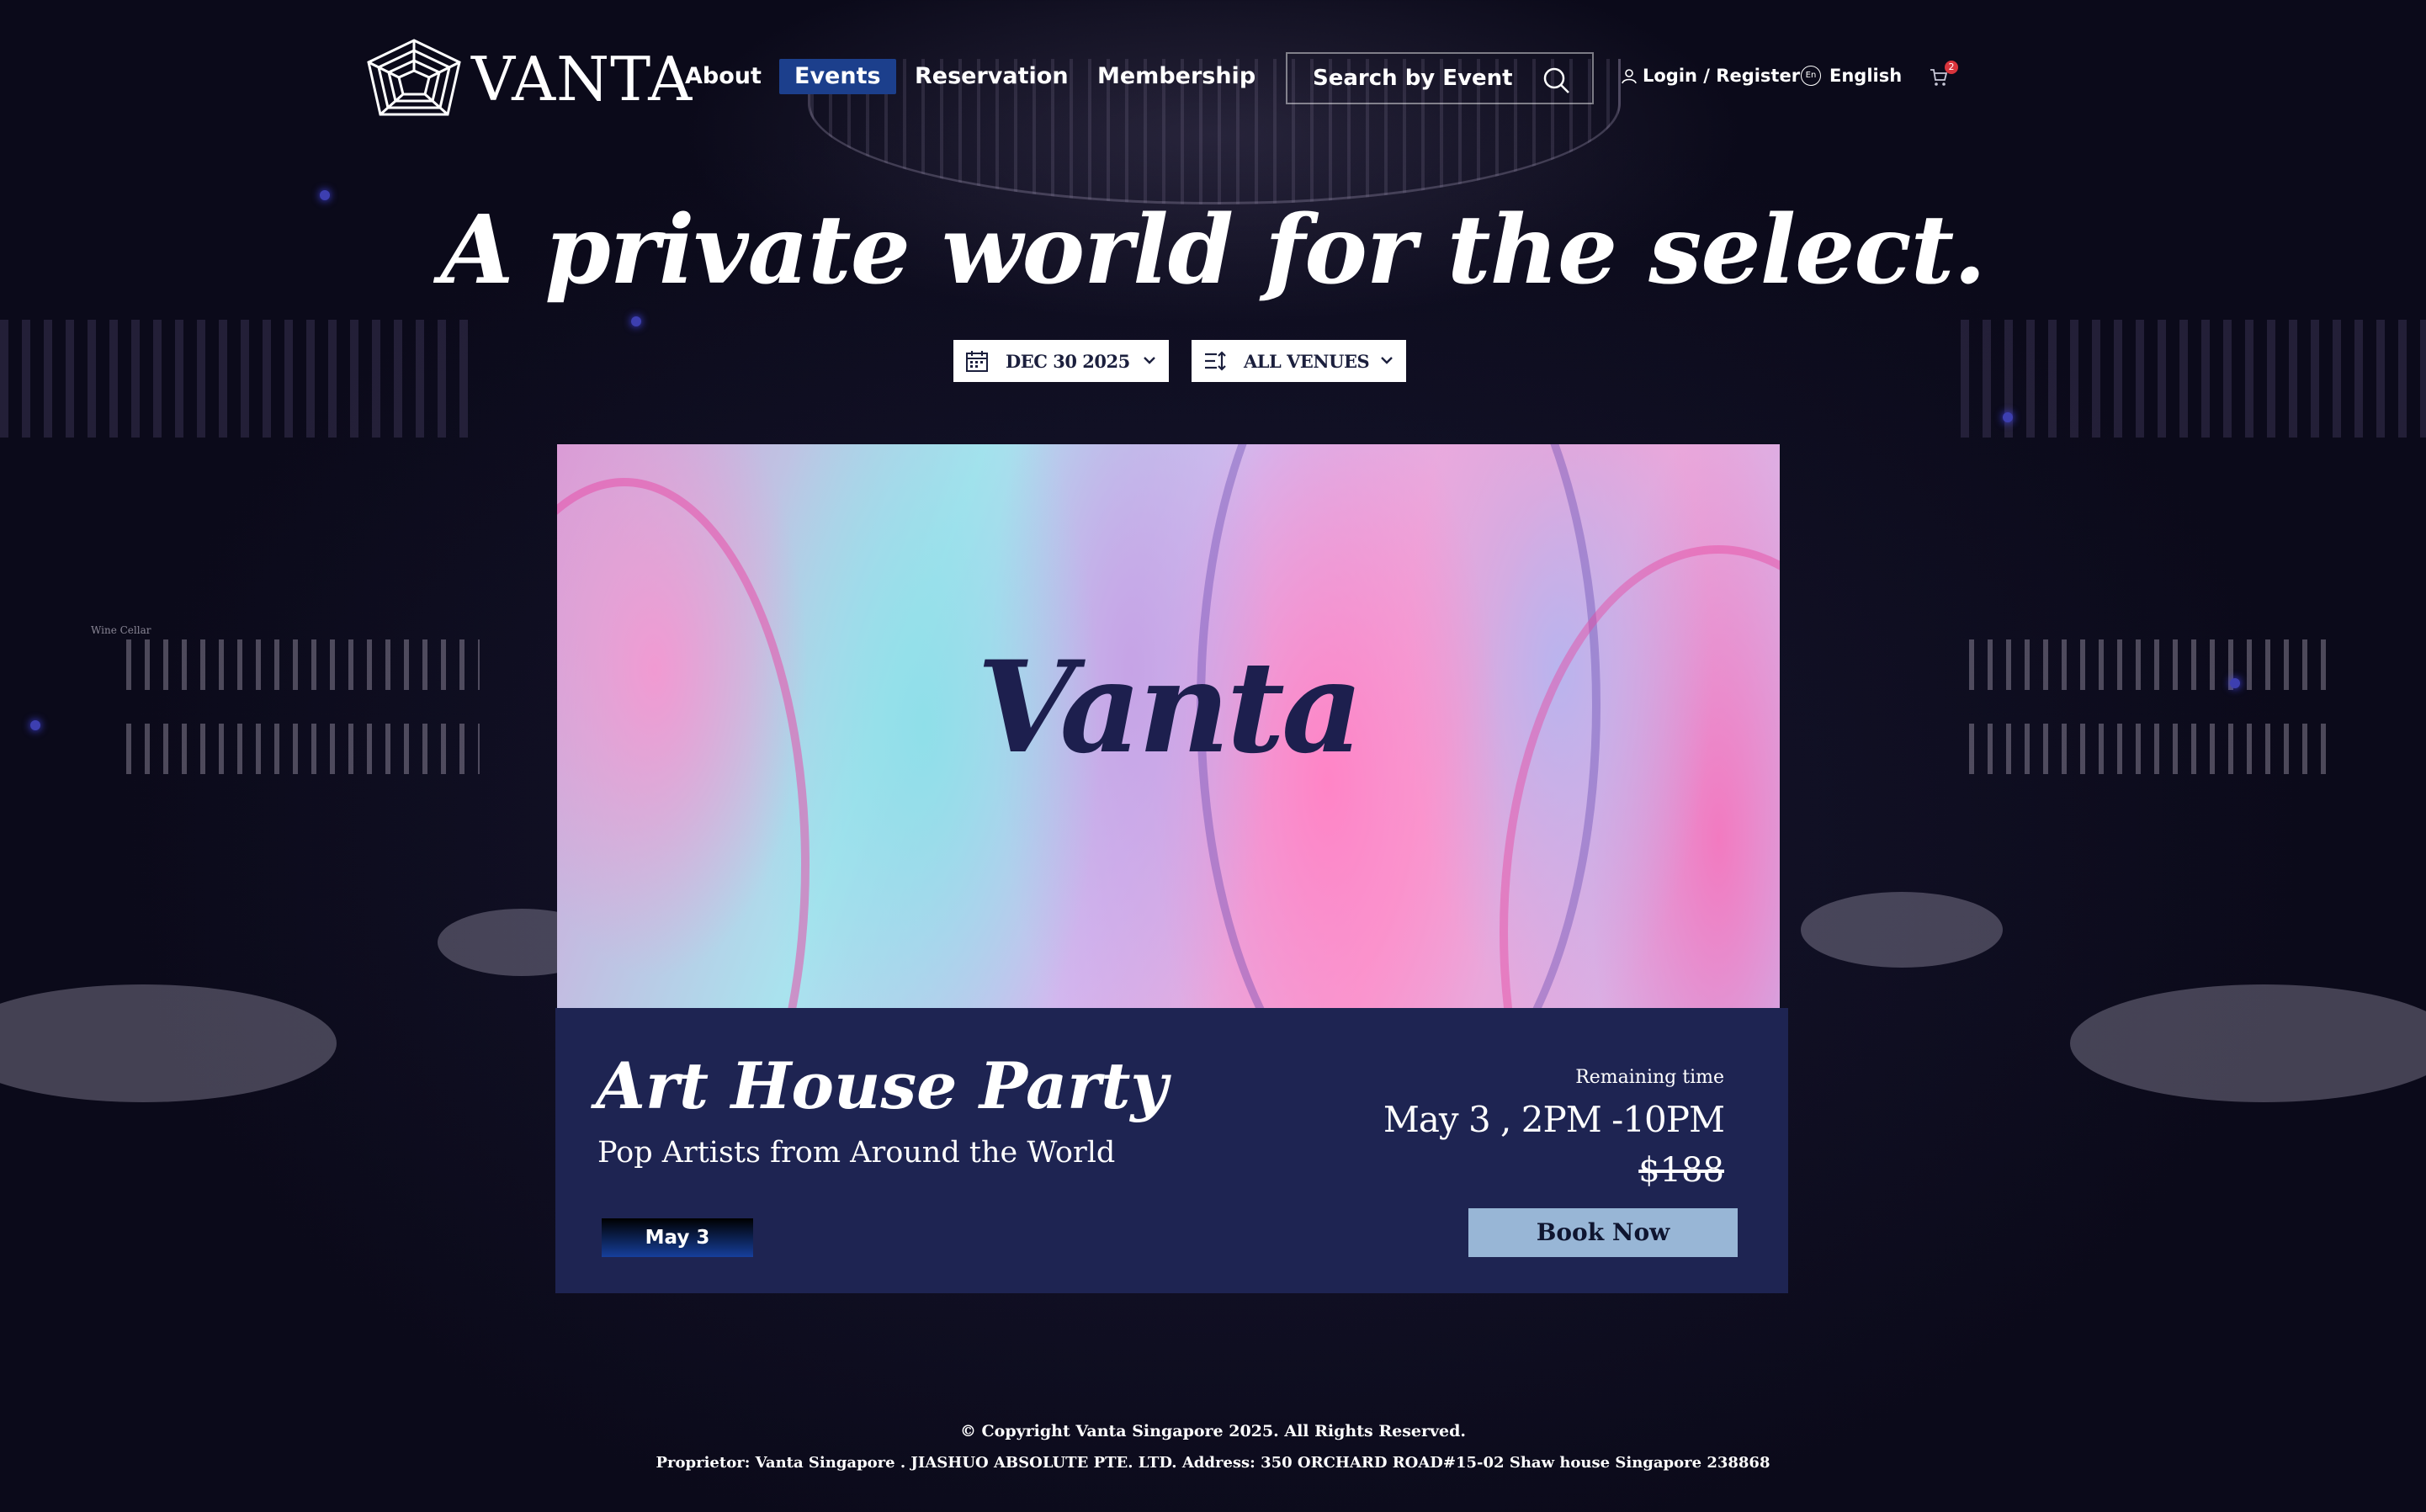 The width and height of the screenshot is (2426, 1512). I want to click on nav-reservation: Reservation, so click(992, 76).